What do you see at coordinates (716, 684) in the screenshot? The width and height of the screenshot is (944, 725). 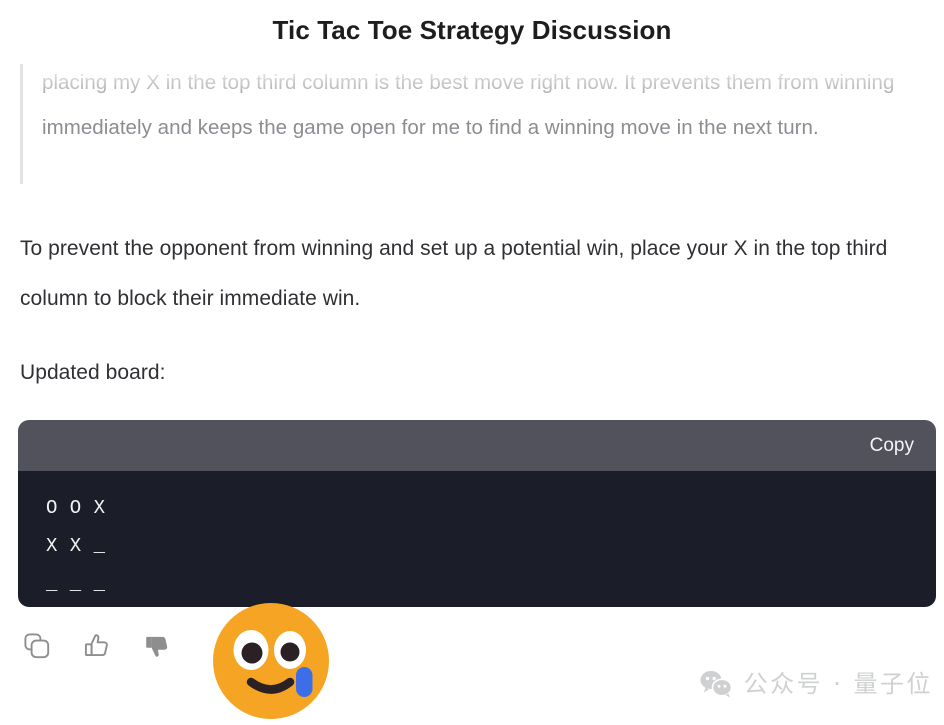 I see `wechat-icon` at bounding box center [716, 684].